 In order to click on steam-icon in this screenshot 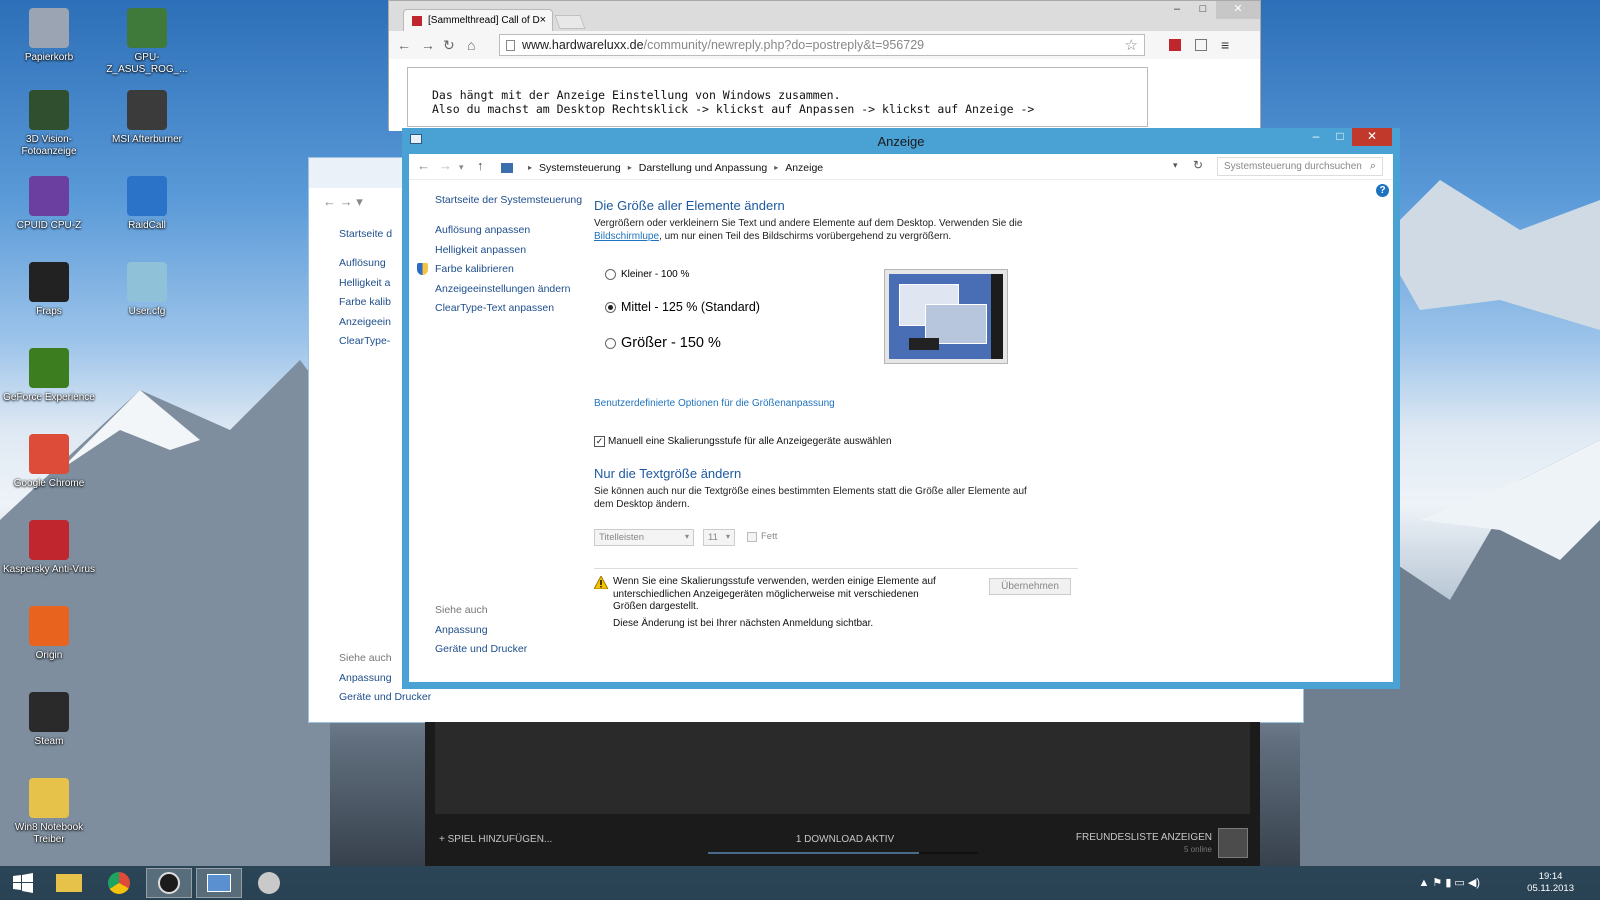, I will do `click(169, 883)`.